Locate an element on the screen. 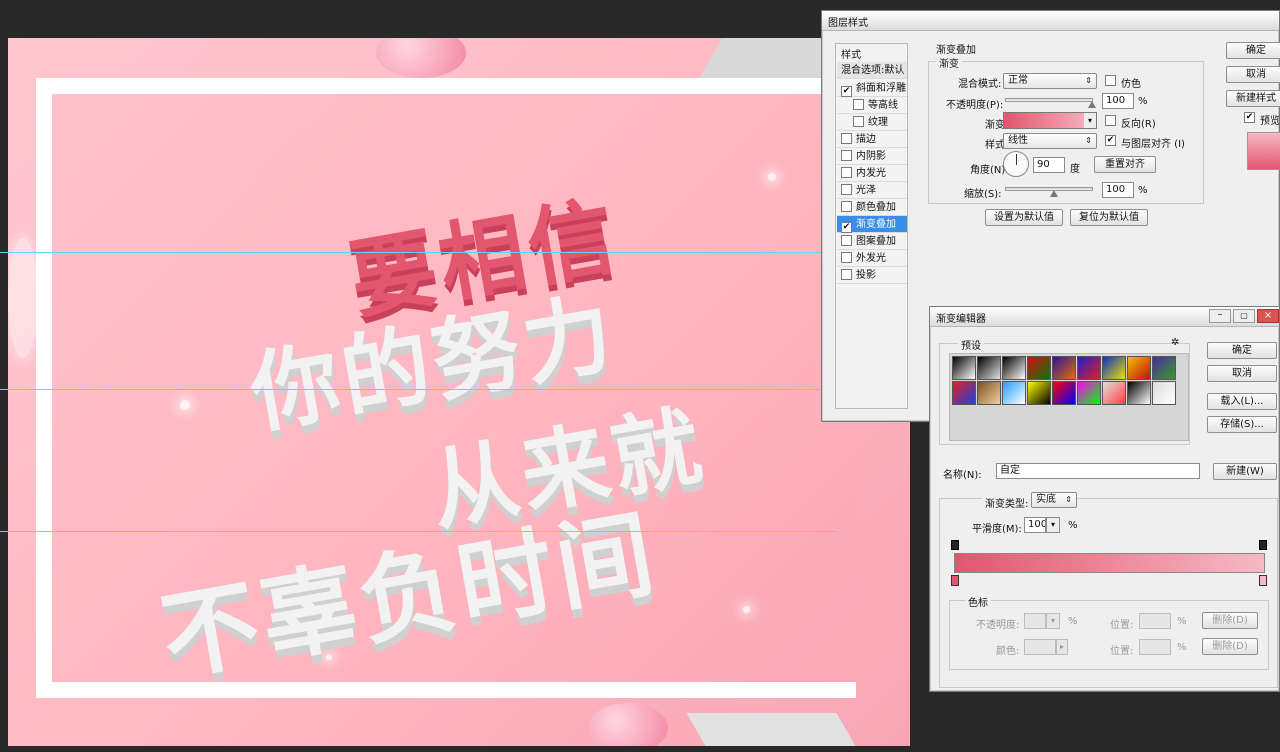 This screenshot has height=752, width=1280. pattern-overlay-checkbox is located at coordinates (846, 240).